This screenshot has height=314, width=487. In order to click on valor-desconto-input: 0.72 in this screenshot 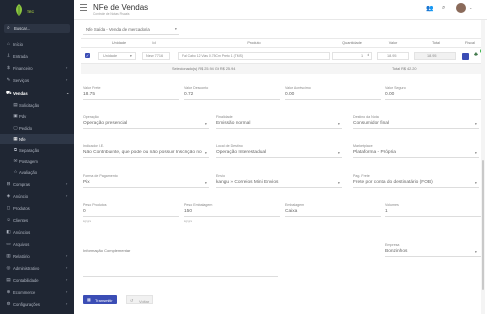, I will do `click(188, 94)`.